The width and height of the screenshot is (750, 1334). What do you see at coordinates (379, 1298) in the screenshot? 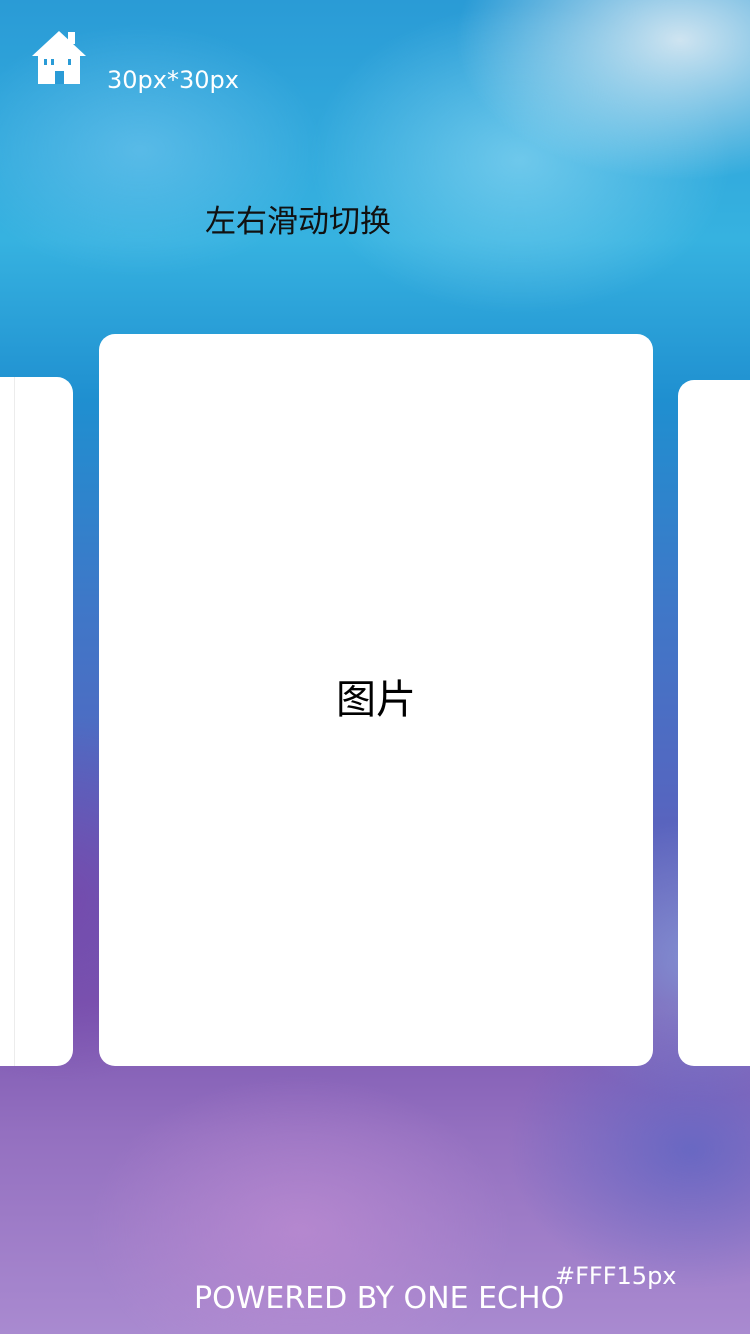
I see `powered-by-footer: POWERED BY ONE ECHO` at bounding box center [379, 1298].